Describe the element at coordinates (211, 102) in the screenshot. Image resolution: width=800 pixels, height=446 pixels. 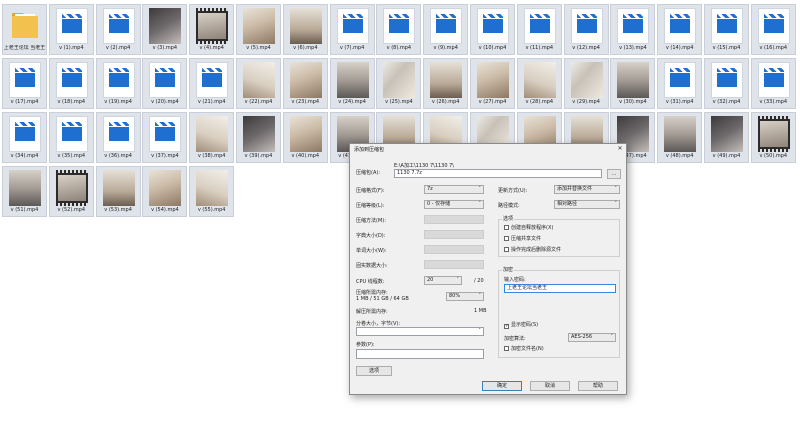
I see `file-label: v (21).mp4` at that location.